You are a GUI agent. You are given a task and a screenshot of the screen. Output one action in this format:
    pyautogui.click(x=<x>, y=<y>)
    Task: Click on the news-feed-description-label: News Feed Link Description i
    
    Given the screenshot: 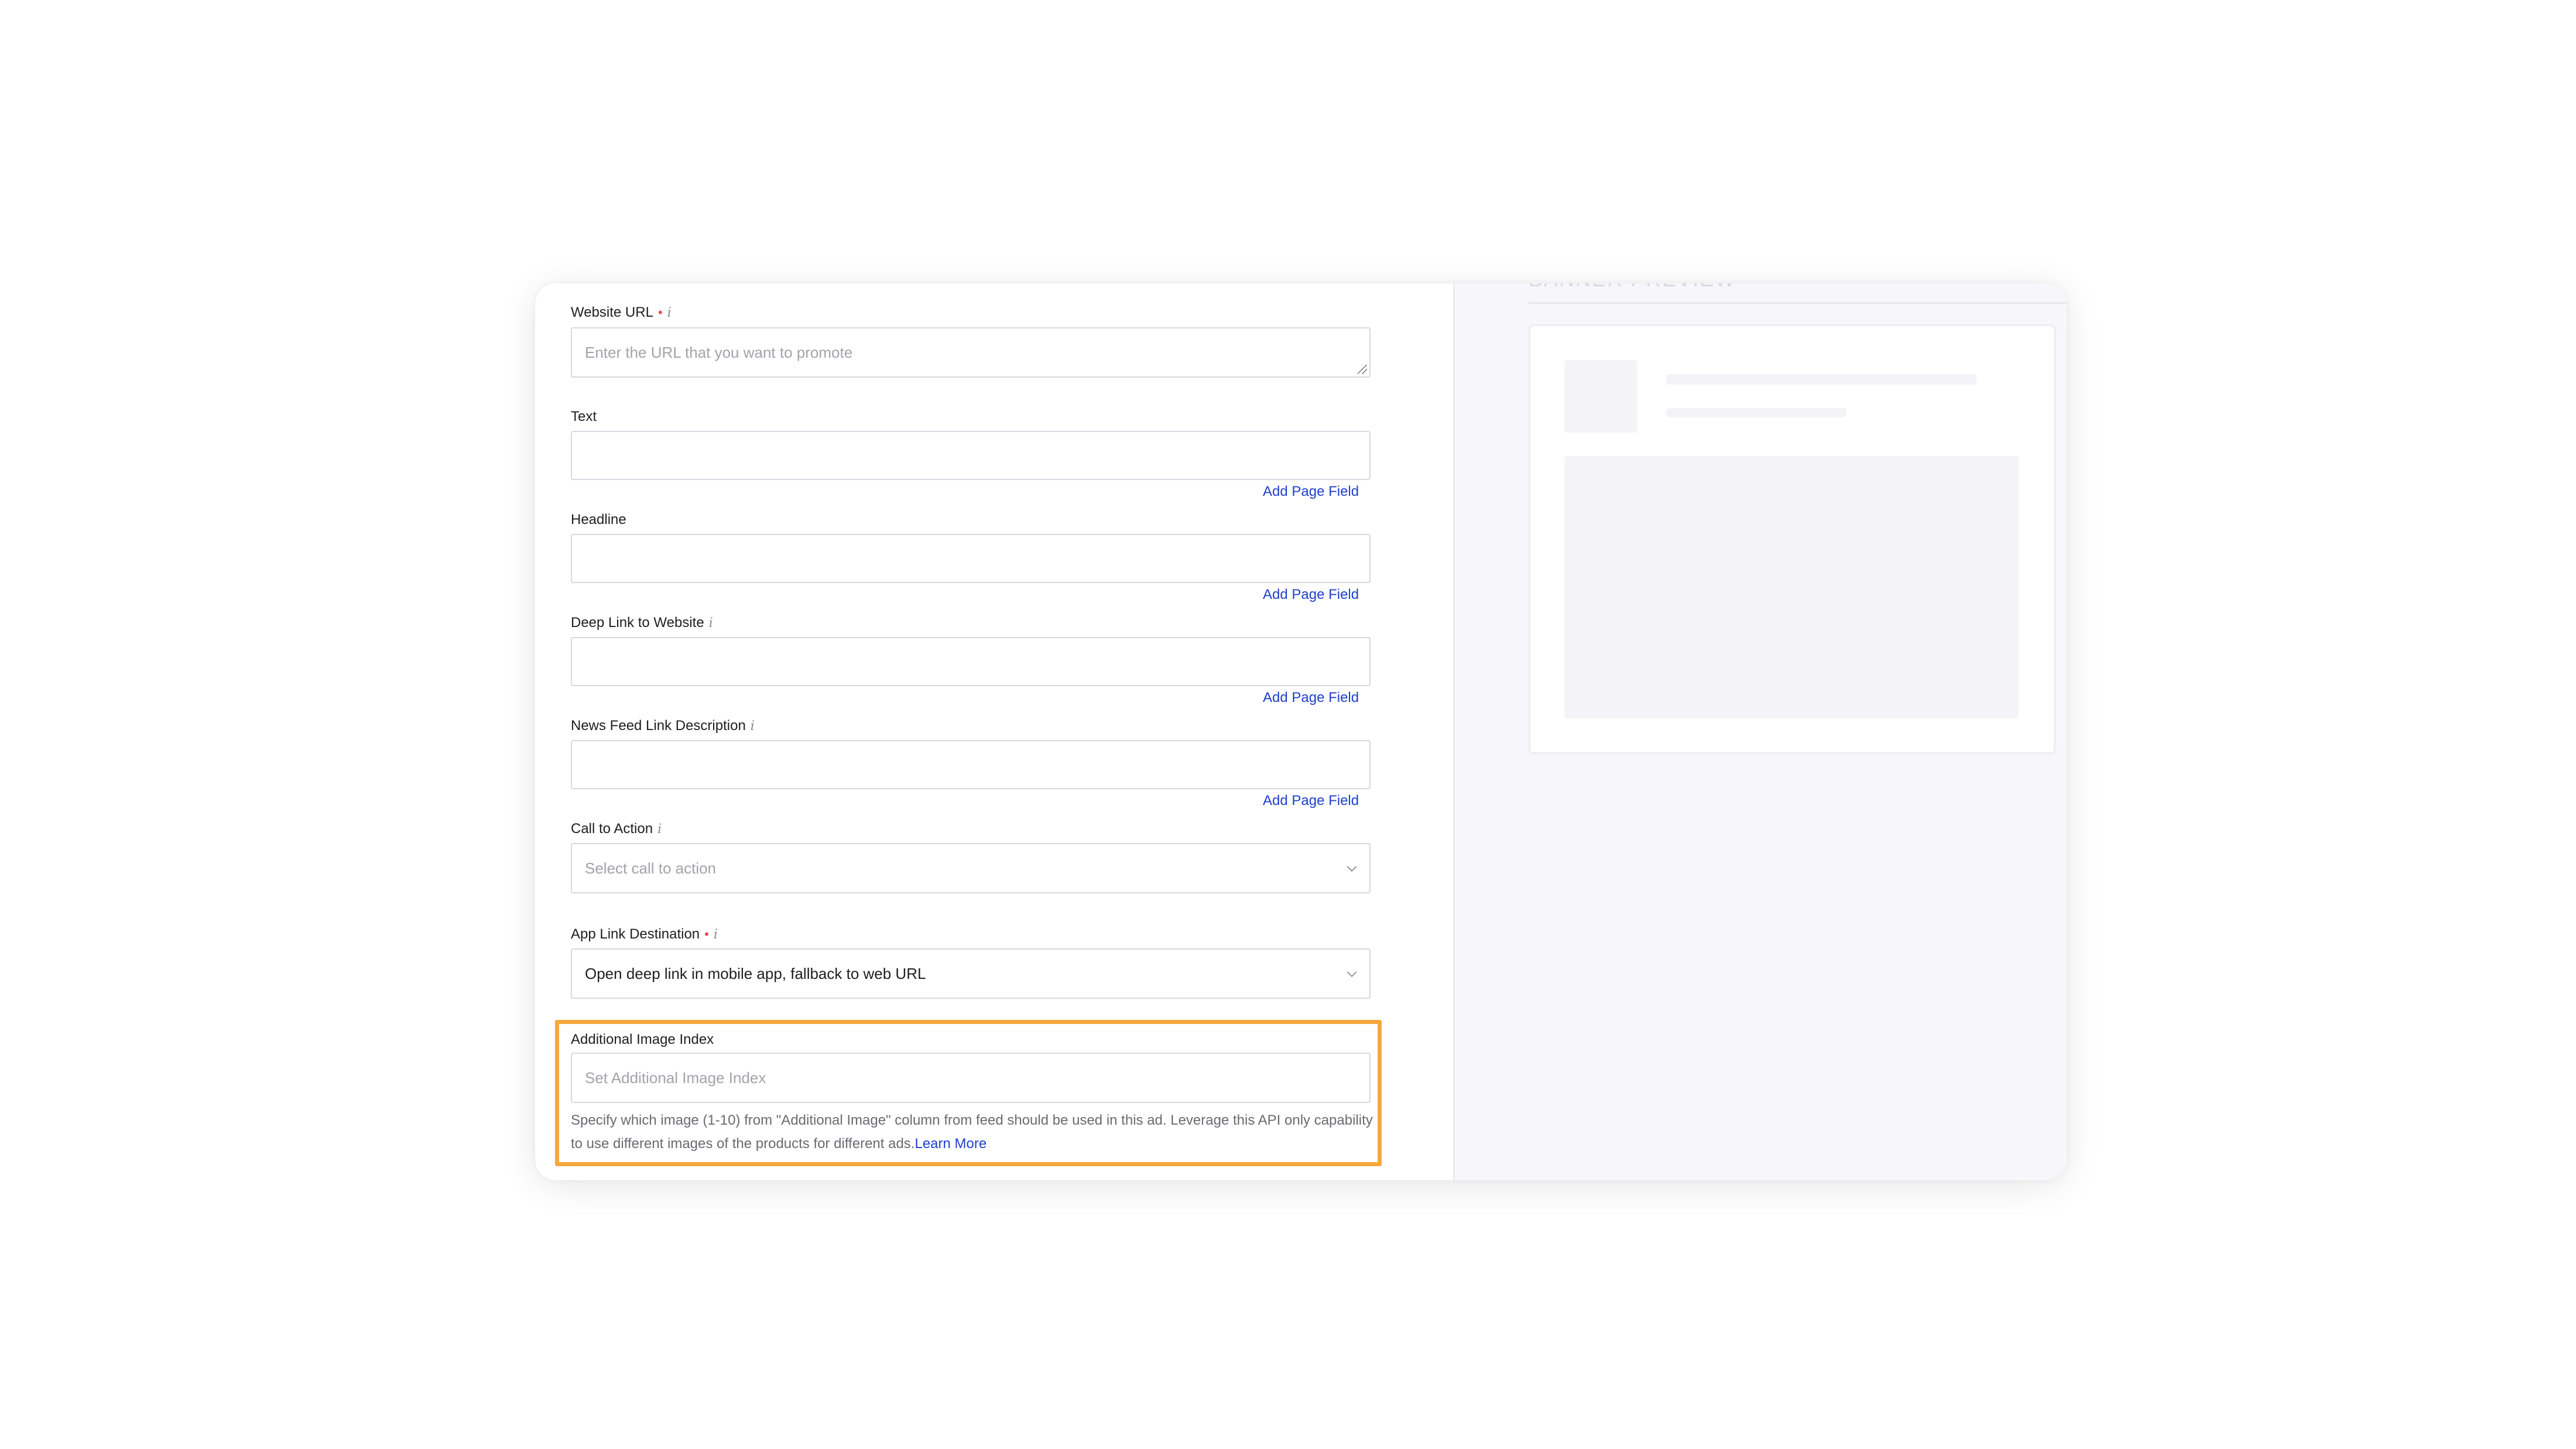 What is the action you would take?
    pyautogui.click(x=663, y=726)
    